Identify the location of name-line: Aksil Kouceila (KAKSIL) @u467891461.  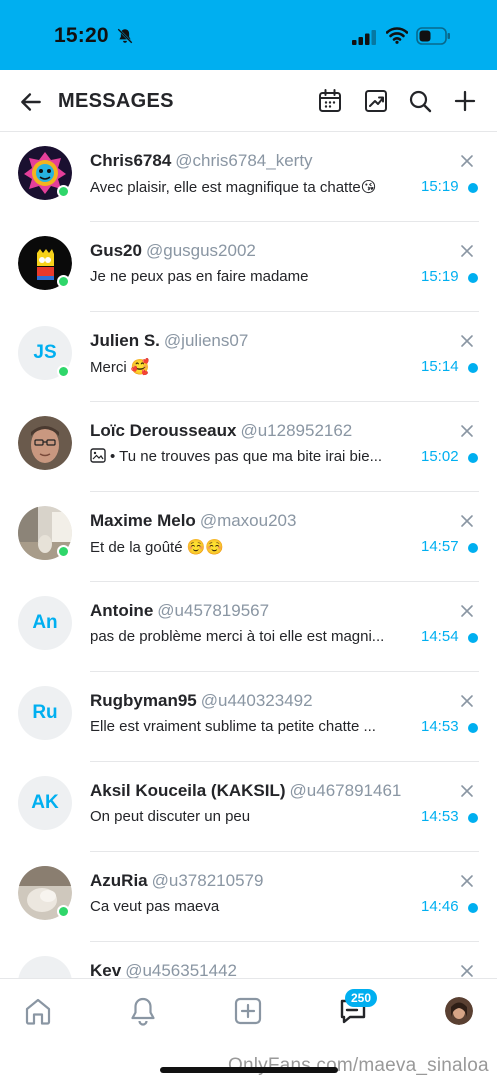
(270, 791).